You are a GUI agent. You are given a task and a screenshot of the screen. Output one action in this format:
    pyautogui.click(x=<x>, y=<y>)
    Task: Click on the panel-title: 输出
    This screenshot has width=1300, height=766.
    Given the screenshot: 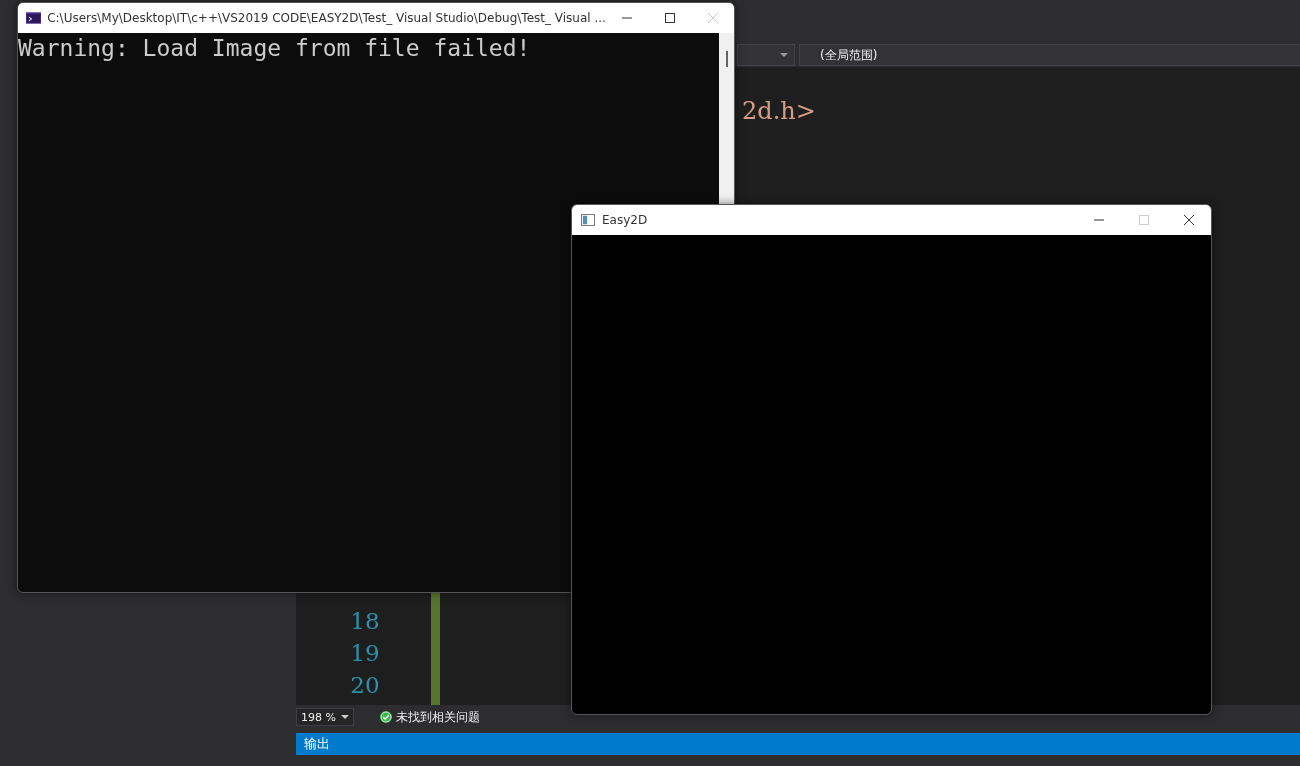 What is the action you would take?
    pyautogui.click(x=317, y=744)
    